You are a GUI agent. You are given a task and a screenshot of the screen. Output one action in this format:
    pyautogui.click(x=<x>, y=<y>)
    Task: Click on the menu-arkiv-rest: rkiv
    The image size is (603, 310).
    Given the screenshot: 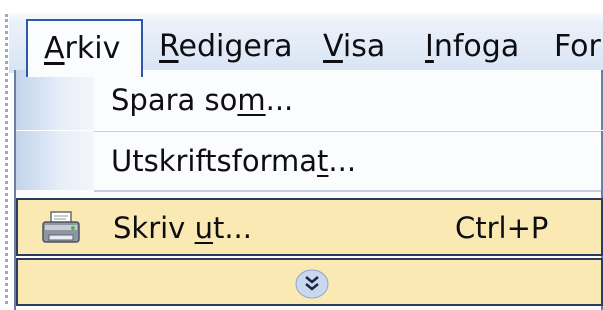 What is the action you would take?
    pyautogui.click(x=92, y=48)
    